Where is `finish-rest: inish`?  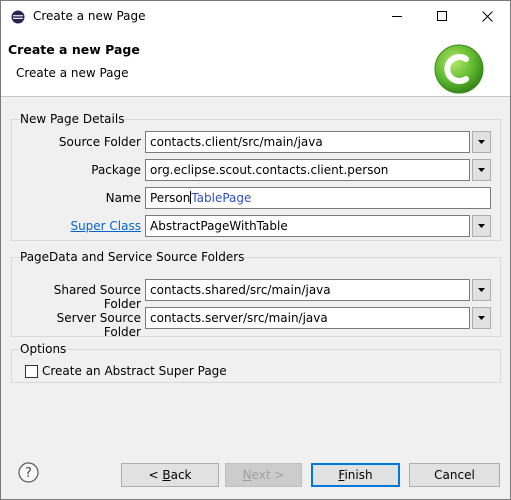 finish-rest: inish is located at coordinates (358, 475).